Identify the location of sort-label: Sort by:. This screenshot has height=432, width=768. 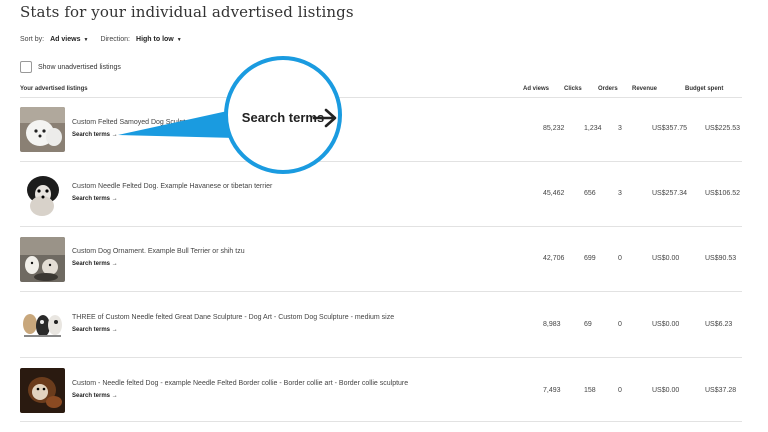
(32, 39).